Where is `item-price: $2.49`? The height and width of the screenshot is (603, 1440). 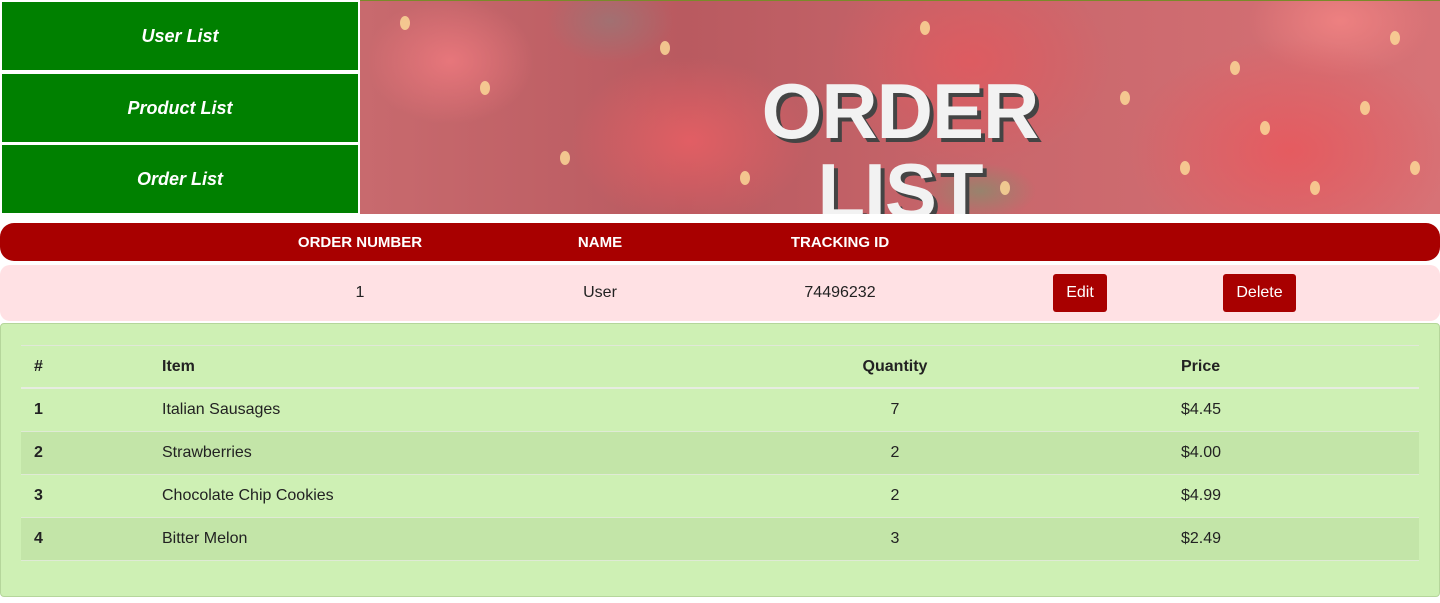
item-price: $2.49 is located at coordinates (1201, 538).